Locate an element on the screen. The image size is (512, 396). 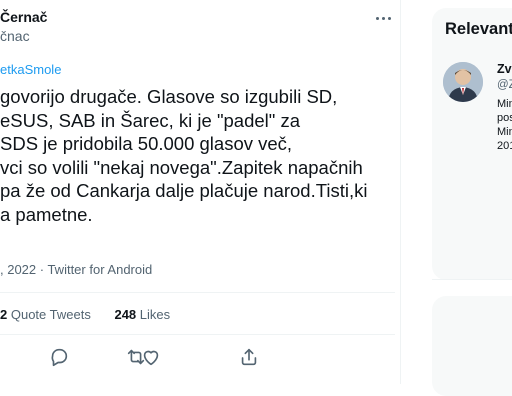
tweet-meta: , 2022 · Twitter for Android is located at coordinates (76, 269).